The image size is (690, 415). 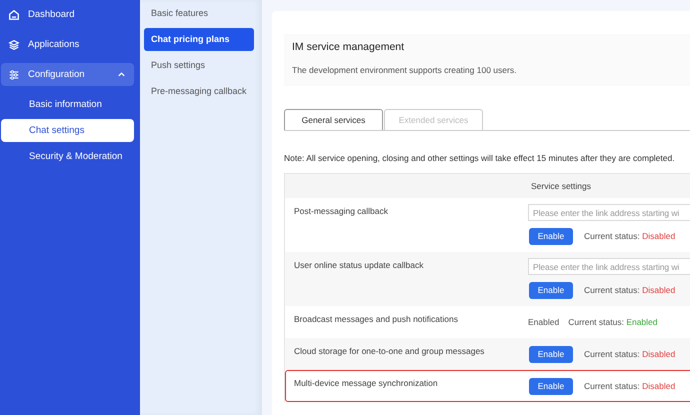 What do you see at coordinates (67, 156) in the screenshot?
I see `nav-subitem: Security & Moderation` at bounding box center [67, 156].